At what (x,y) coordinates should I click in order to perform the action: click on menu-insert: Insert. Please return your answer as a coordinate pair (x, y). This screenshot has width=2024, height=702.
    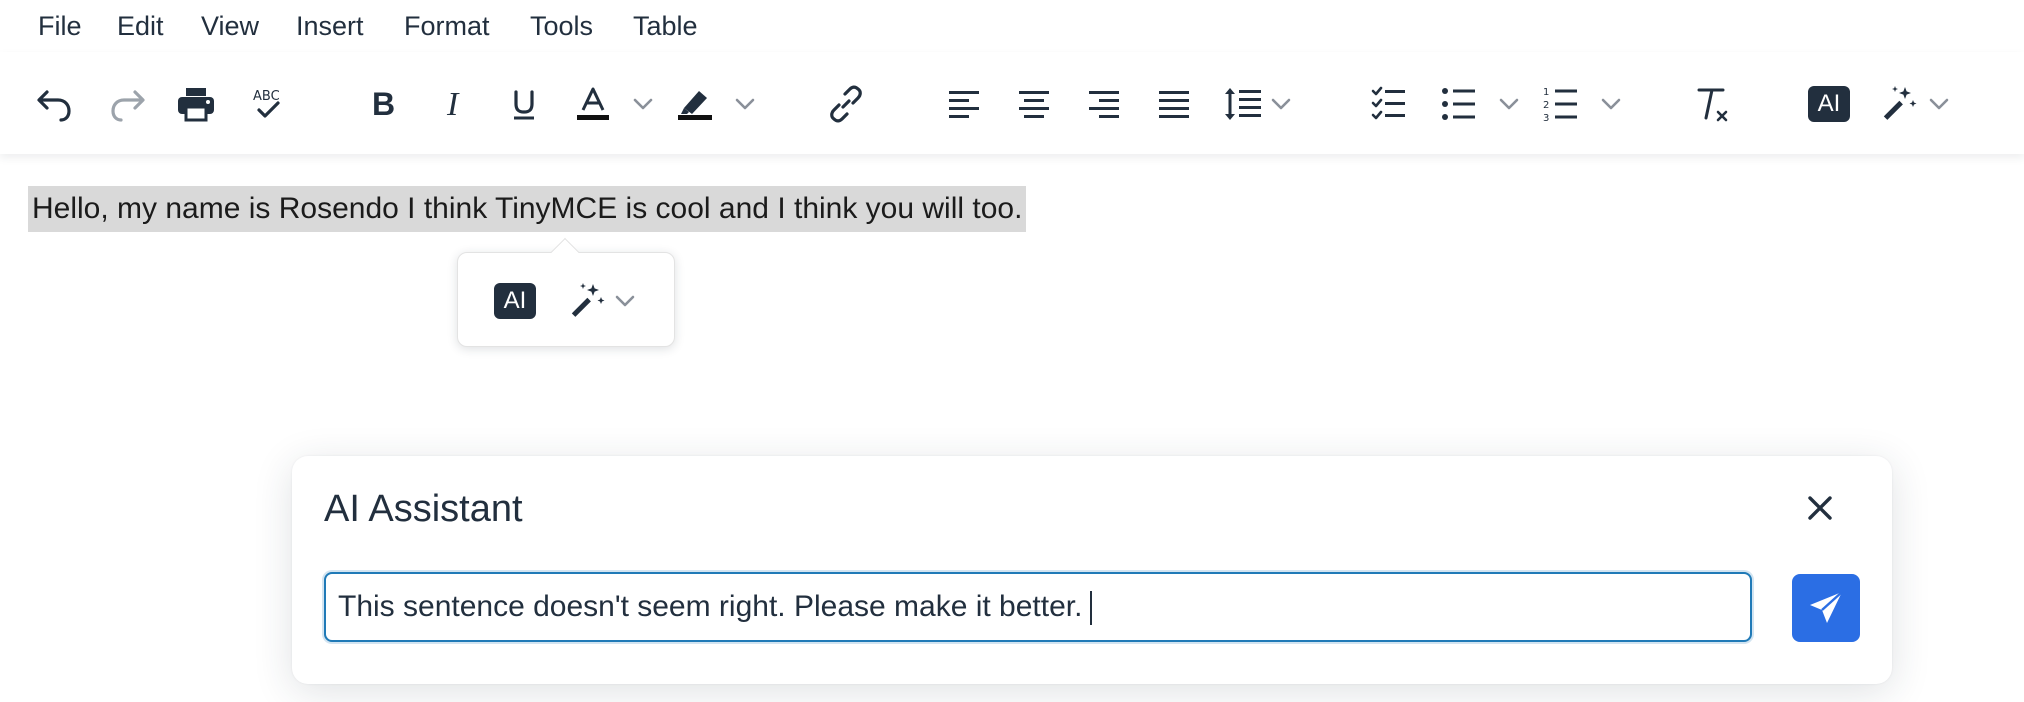
    Looking at the image, I should click on (330, 26).